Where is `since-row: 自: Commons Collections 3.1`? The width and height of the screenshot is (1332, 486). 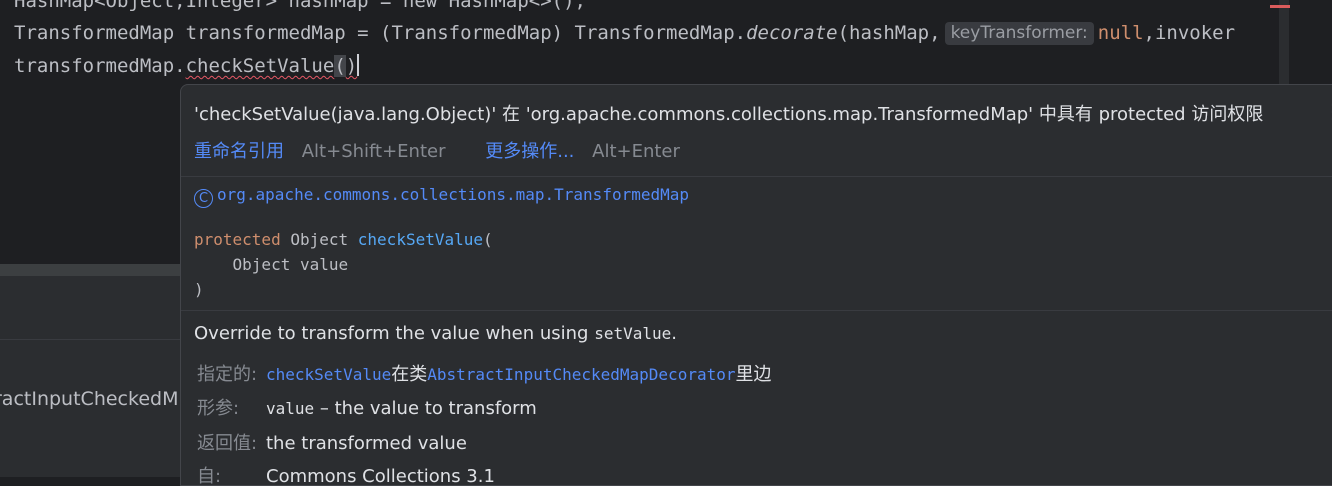
since-row: 自: Commons Collections 3.1 is located at coordinates (346, 474).